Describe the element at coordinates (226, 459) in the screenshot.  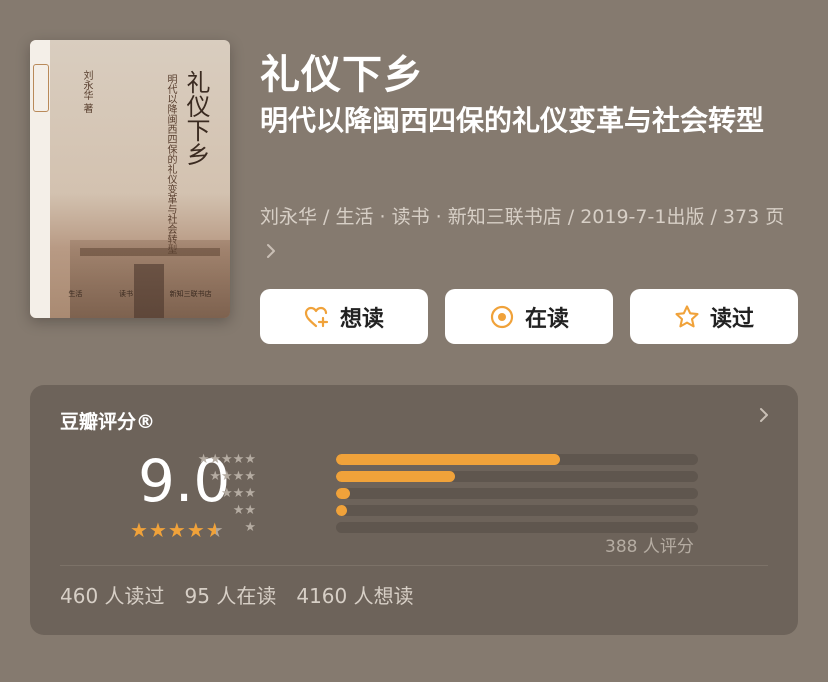
I see `distribution-stars: ★★★★★` at that location.